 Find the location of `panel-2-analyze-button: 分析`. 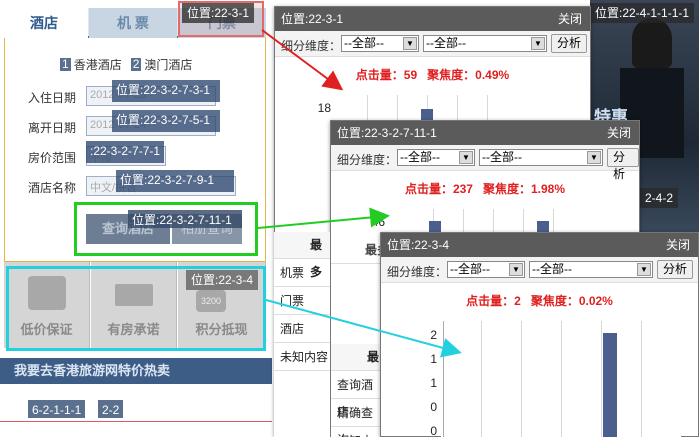

panel-2-analyze-button: 分析 is located at coordinates (623, 164).